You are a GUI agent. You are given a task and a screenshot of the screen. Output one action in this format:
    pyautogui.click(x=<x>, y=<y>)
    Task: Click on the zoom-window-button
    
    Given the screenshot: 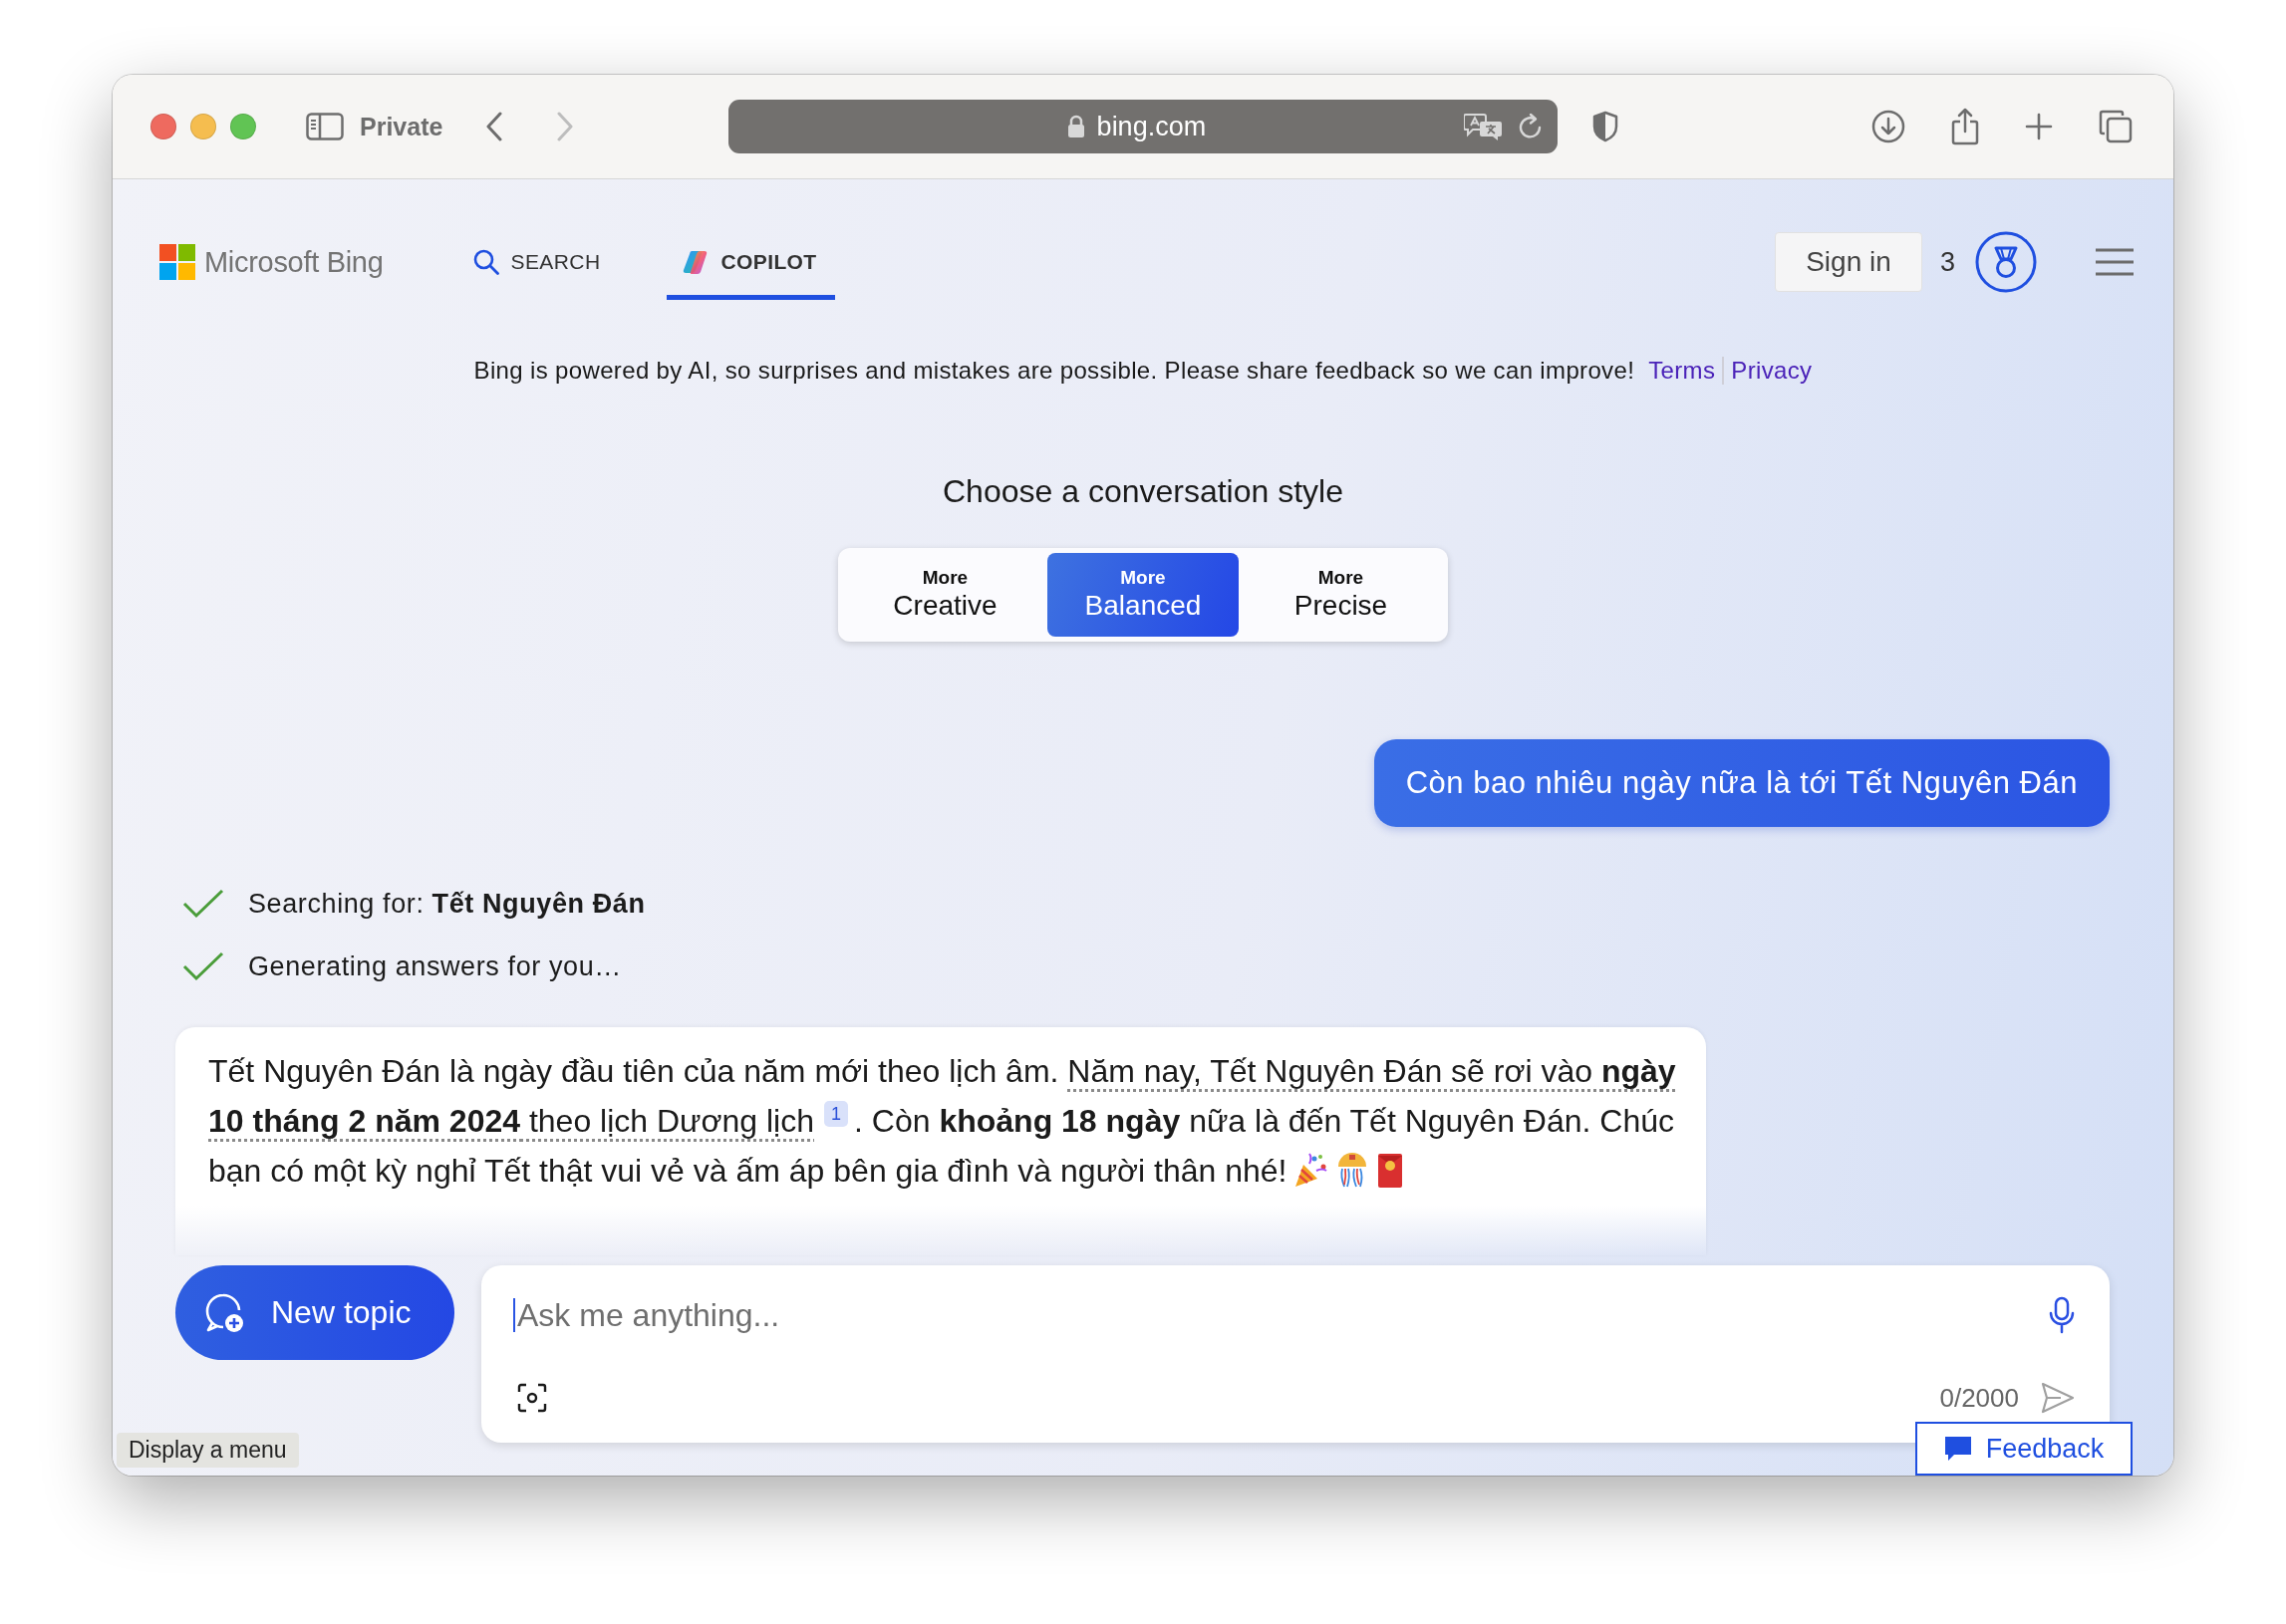 What is the action you would take?
    pyautogui.click(x=243, y=127)
    